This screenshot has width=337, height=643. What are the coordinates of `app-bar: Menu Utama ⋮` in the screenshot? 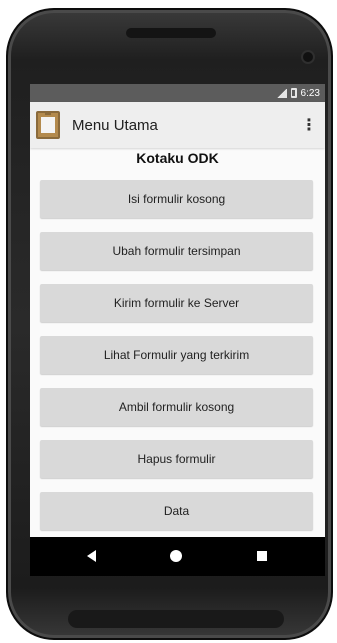 It's located at (177, 125).